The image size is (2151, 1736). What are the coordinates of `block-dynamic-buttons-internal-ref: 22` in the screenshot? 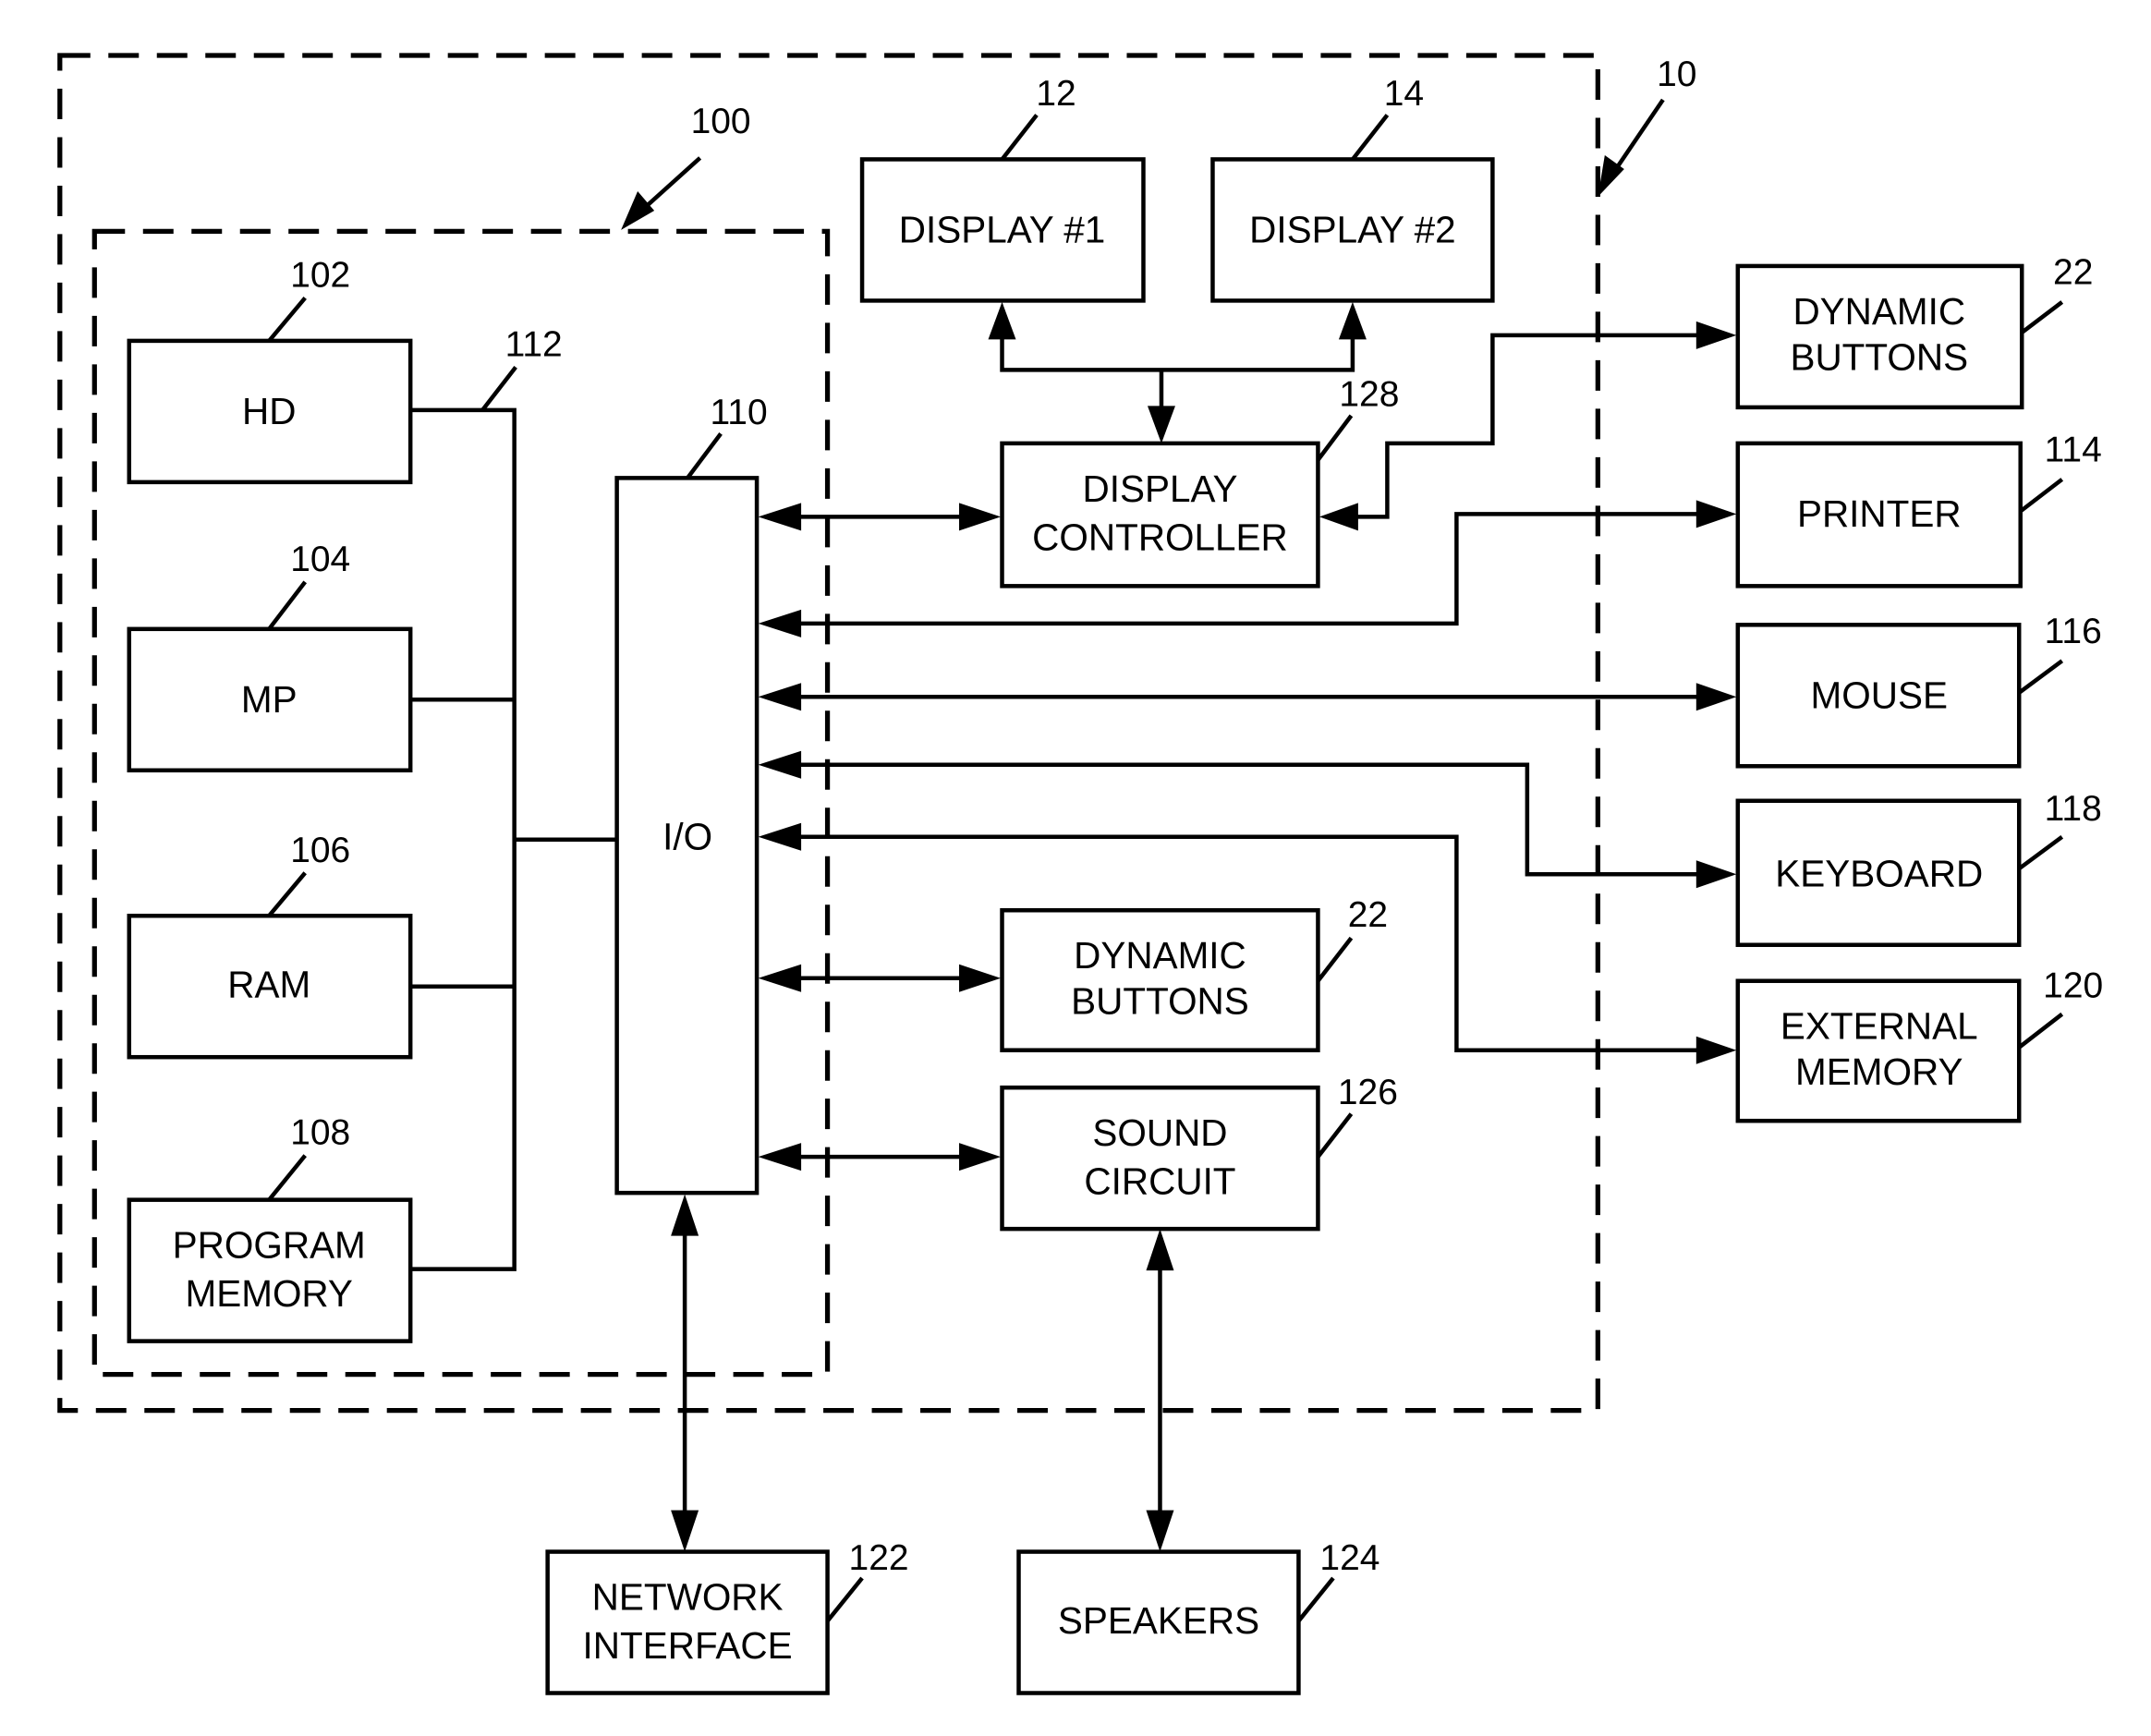 It's located at (1368, 915).